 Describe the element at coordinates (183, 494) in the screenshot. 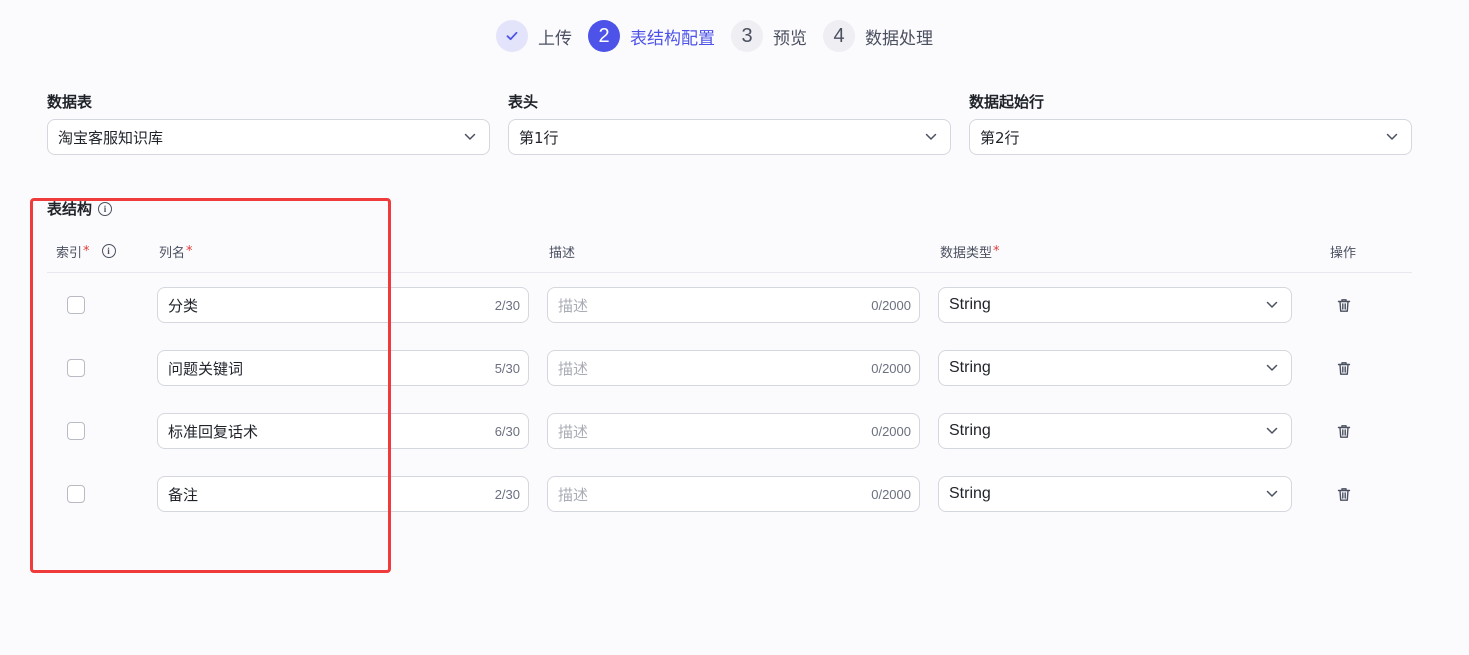

I see `column-name-value: 备注` at that location.